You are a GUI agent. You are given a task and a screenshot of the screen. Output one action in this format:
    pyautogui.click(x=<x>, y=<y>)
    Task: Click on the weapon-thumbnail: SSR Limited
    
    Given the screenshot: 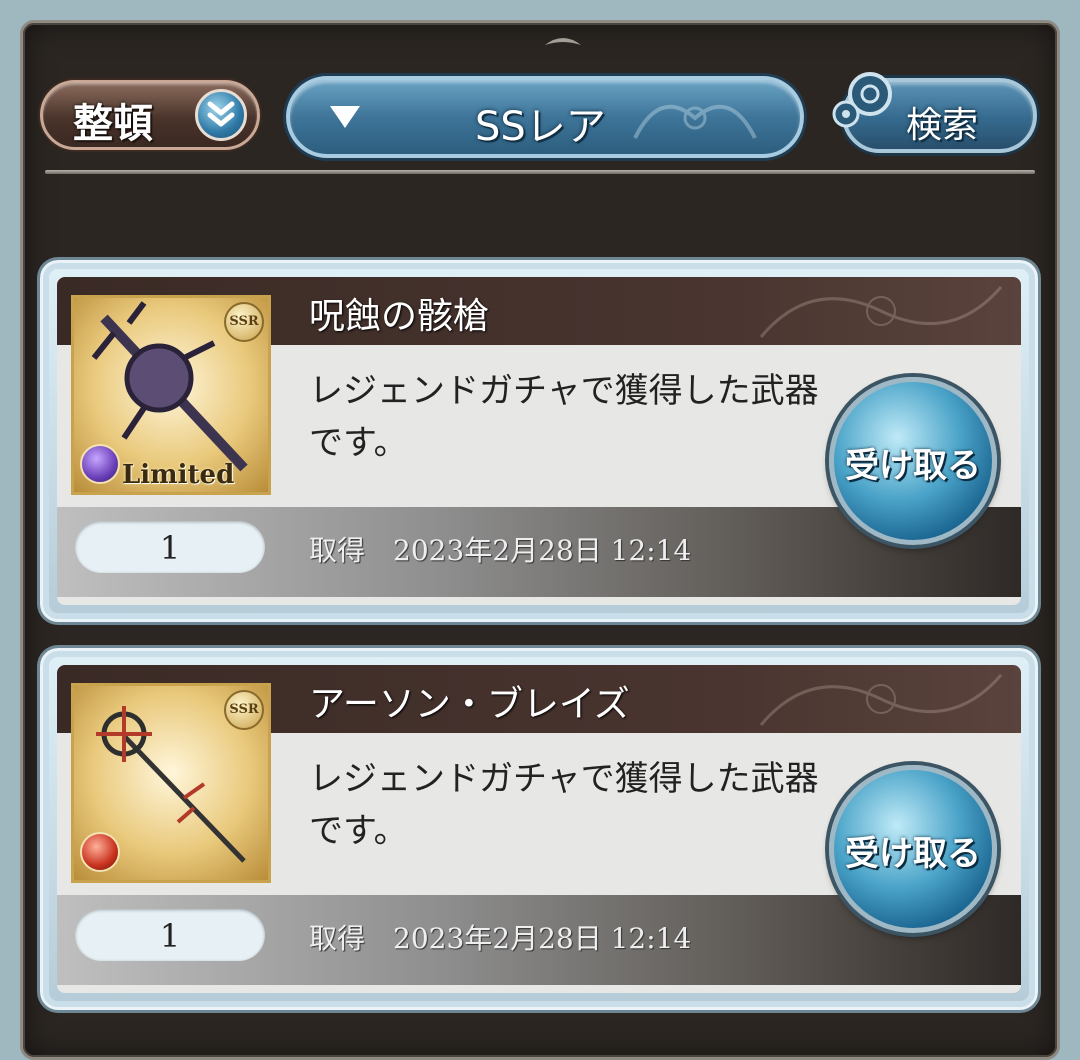 What is the action you would take?
    pyautogui.click(x=171, y=395)
    